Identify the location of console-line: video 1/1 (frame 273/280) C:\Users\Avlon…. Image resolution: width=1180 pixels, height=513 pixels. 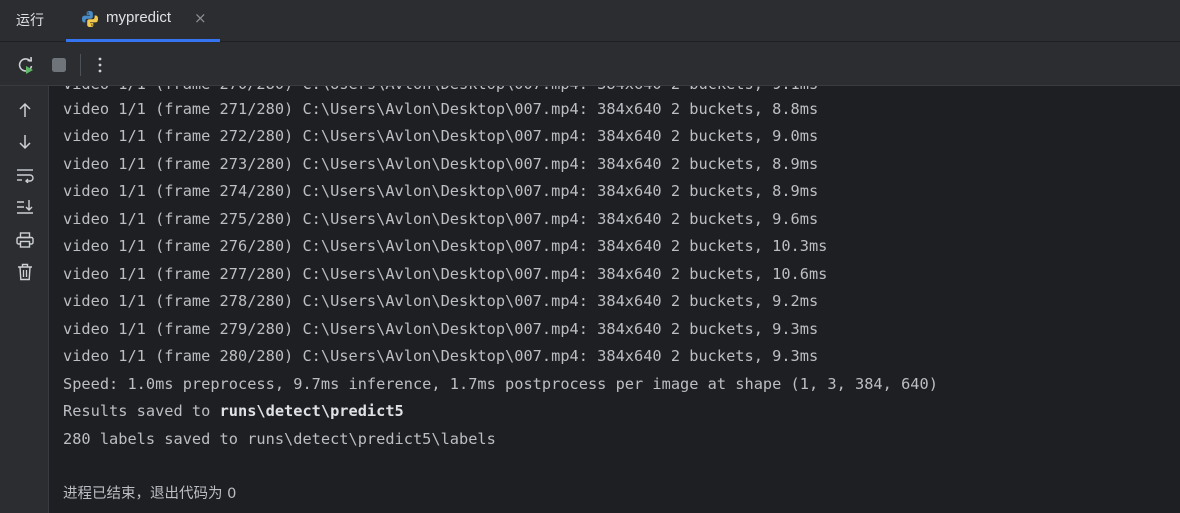
(441, 164).